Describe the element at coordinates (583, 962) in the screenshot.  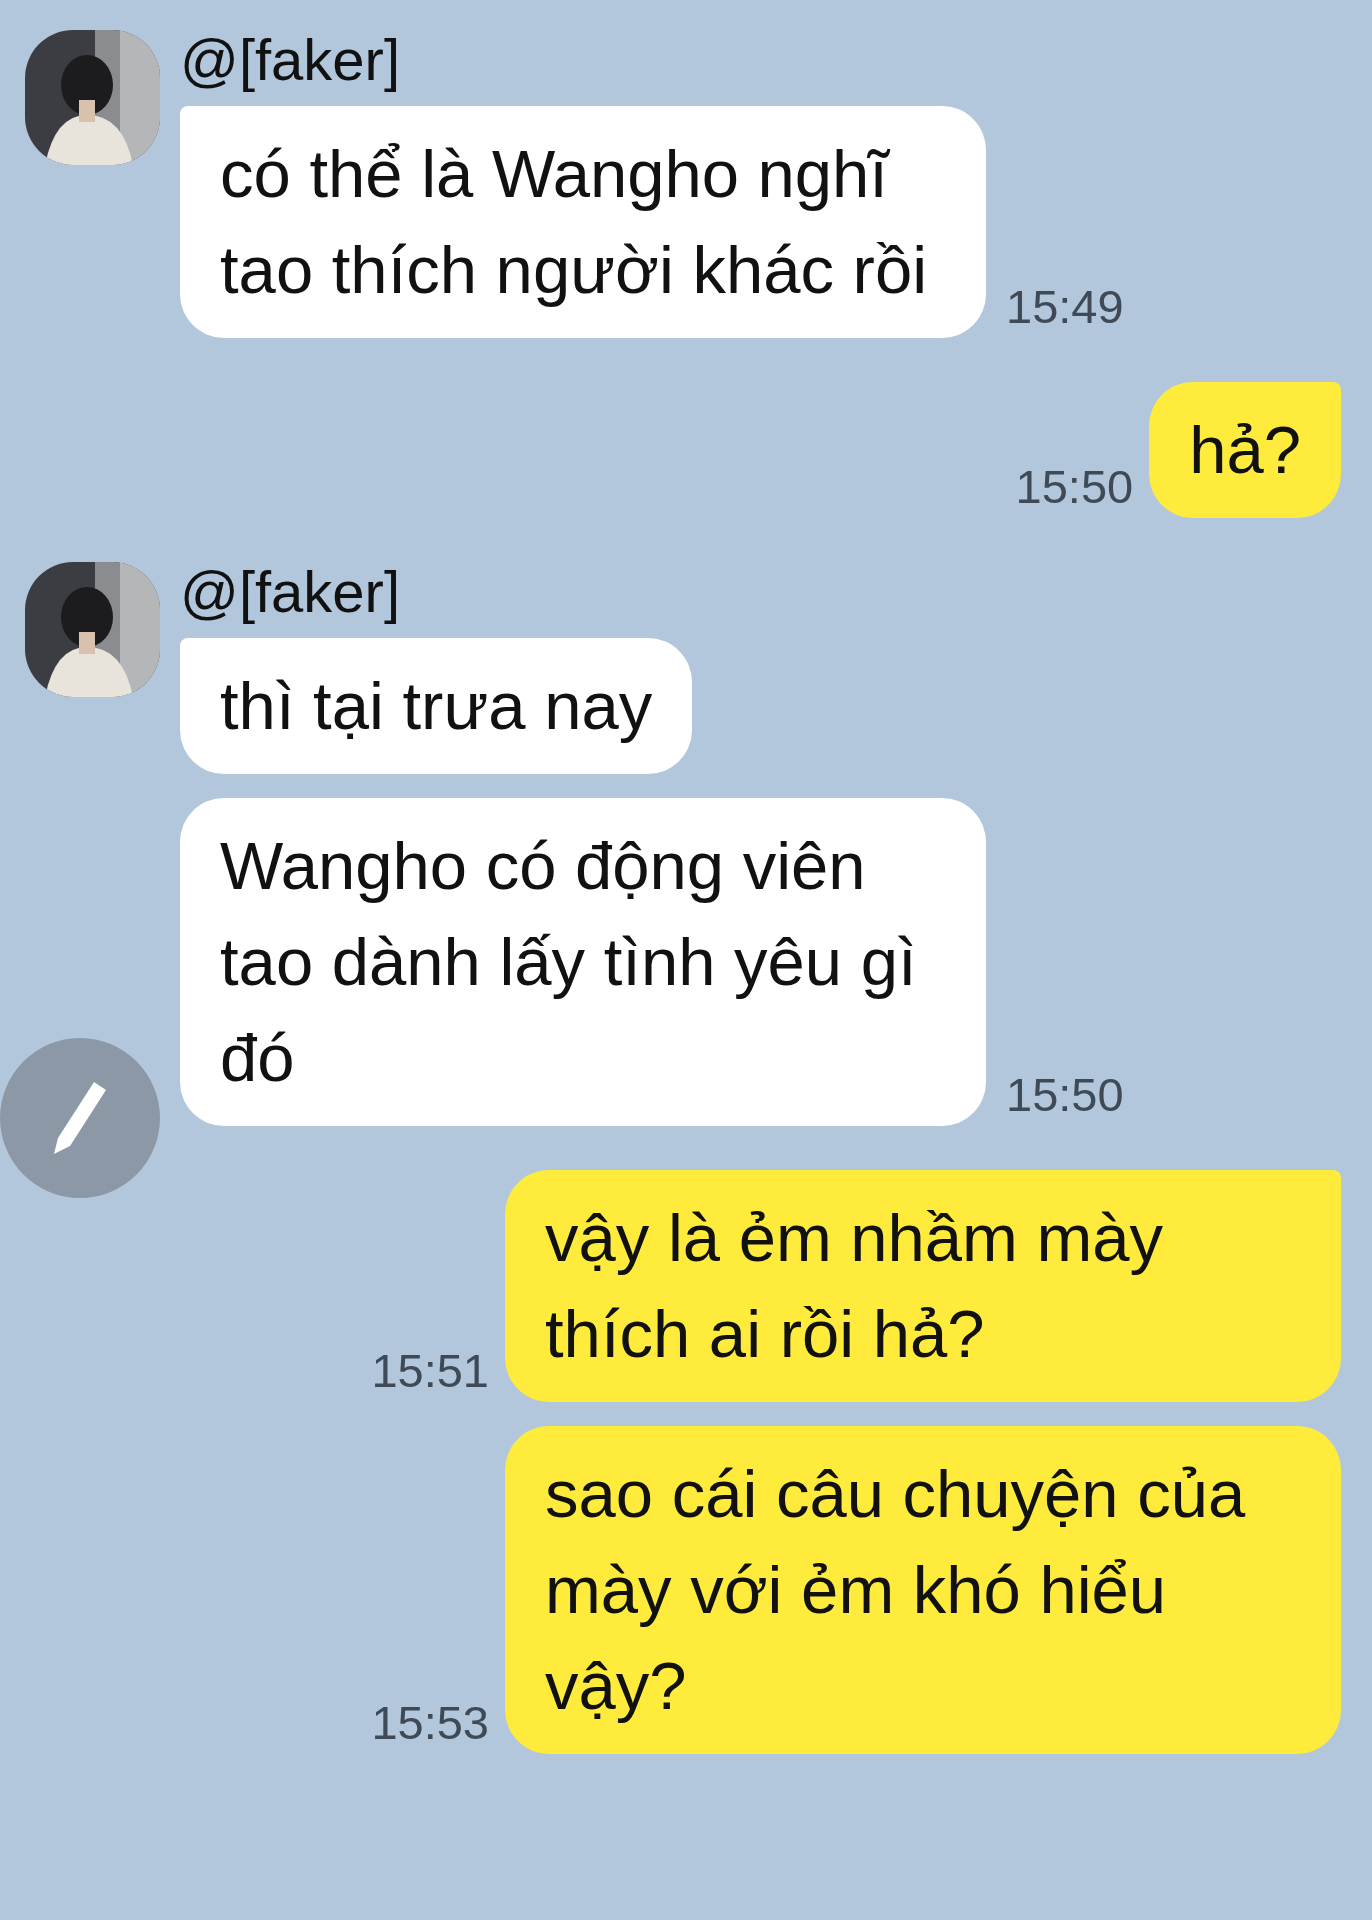
I see `message-bubble: Wangho có động viên tao dành lấy tình yêu gì đó` at that location.